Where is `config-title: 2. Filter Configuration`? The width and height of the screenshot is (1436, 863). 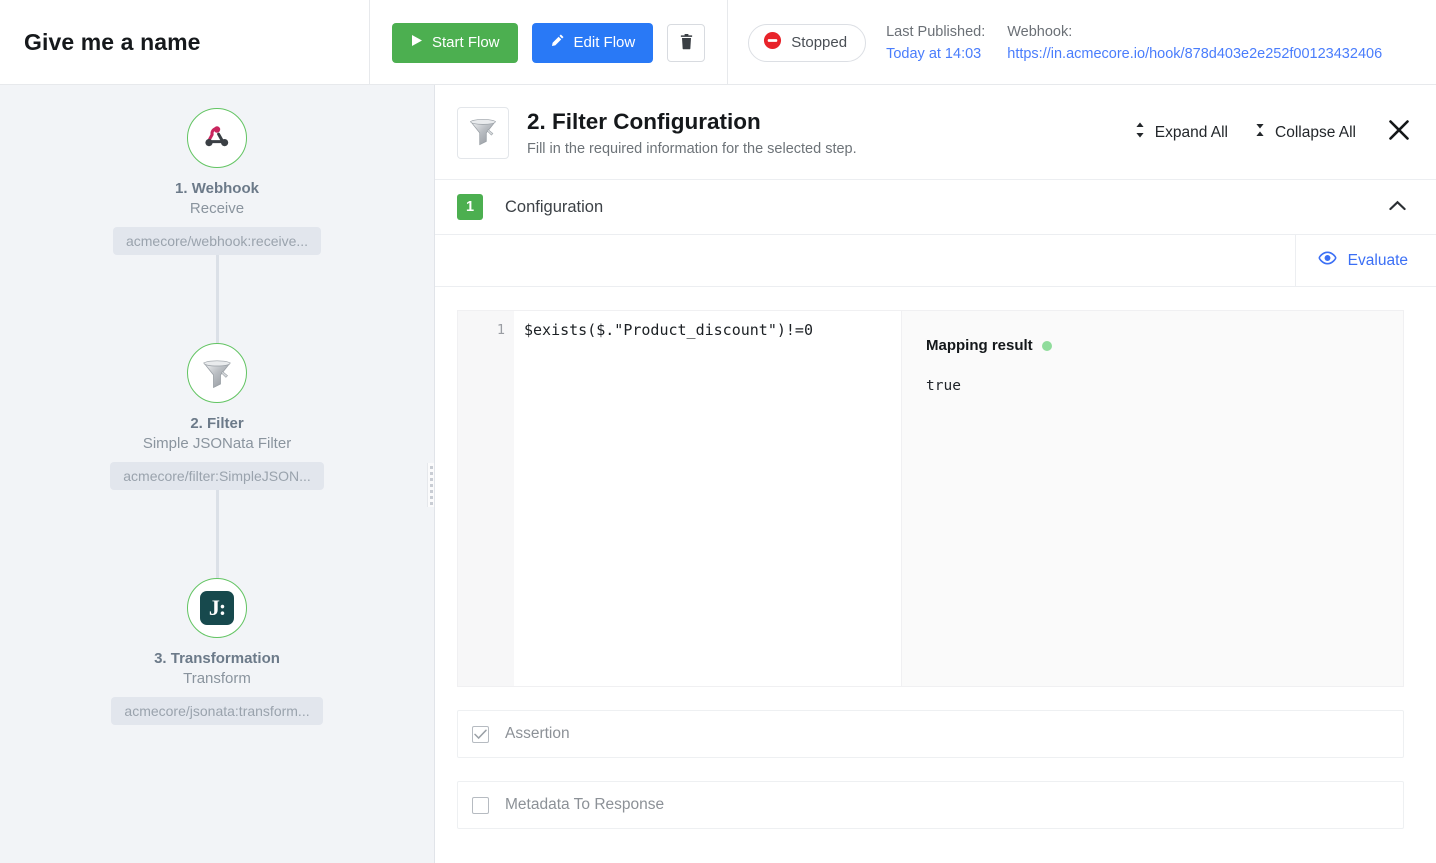
config-title: 2. Filter Configuration is located at coordinates (644, 121).